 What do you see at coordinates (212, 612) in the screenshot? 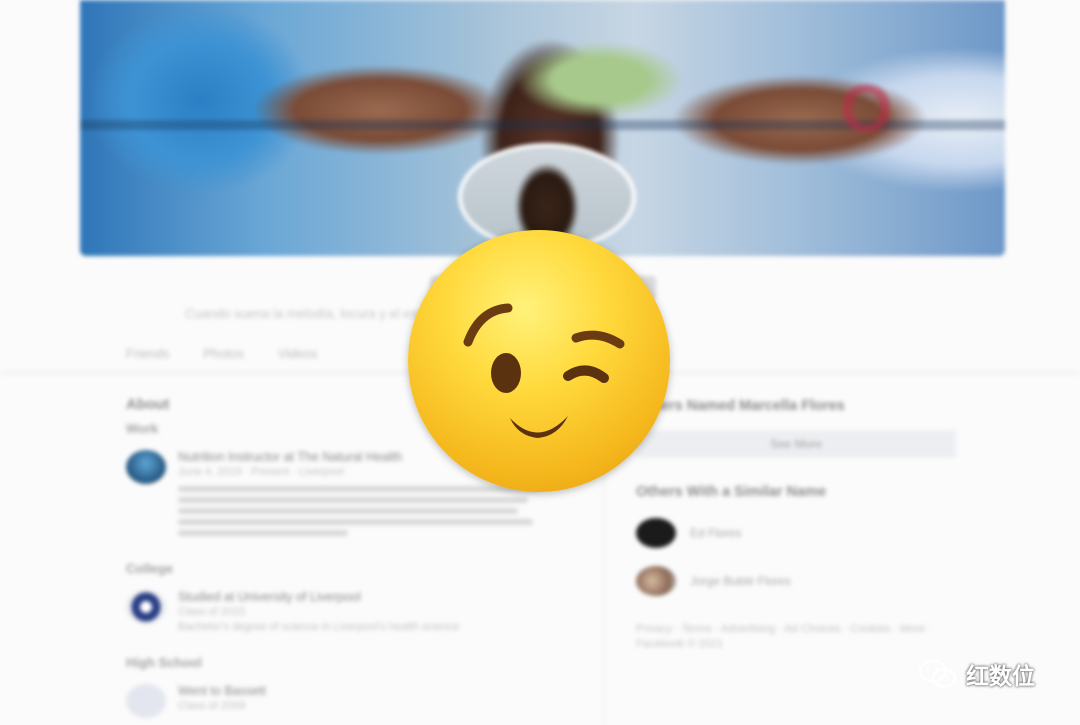
I see `college-meta: Class of 2015` at bounding box center [212, 612].